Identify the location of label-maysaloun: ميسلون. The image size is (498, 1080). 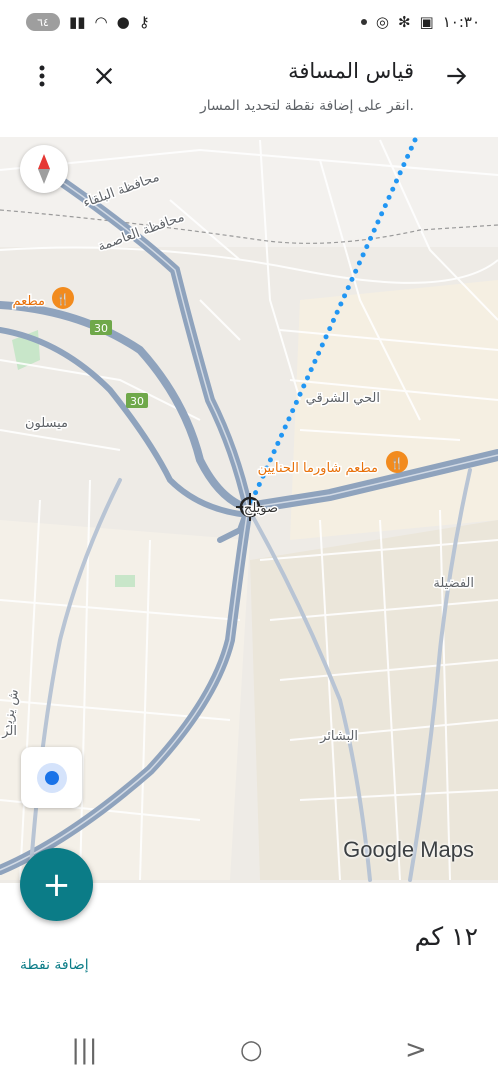
(46, 423).